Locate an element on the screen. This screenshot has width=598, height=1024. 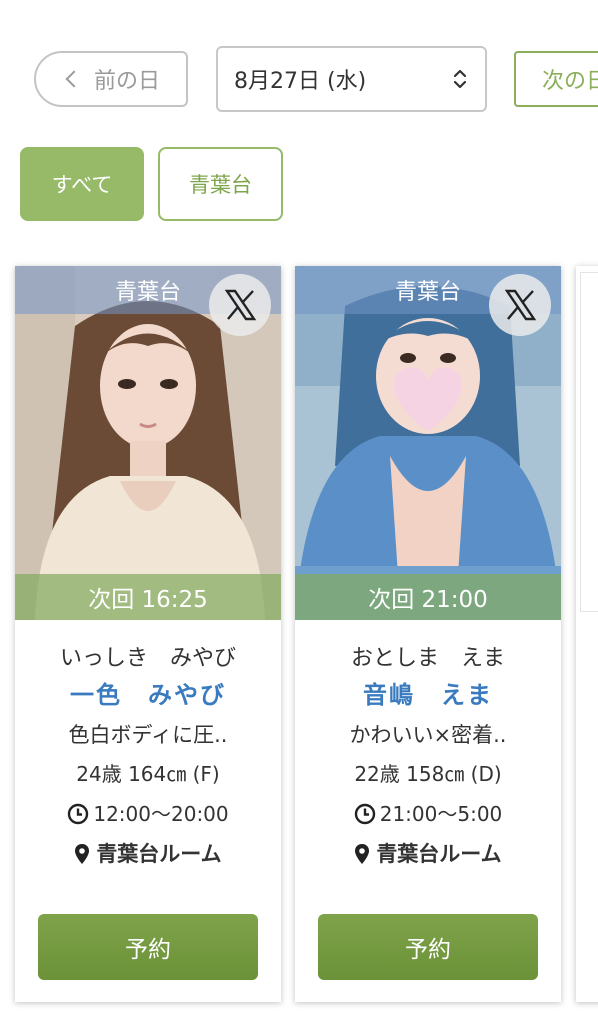
prev-day-label: 前の日 is located at coordinates (126, 81).